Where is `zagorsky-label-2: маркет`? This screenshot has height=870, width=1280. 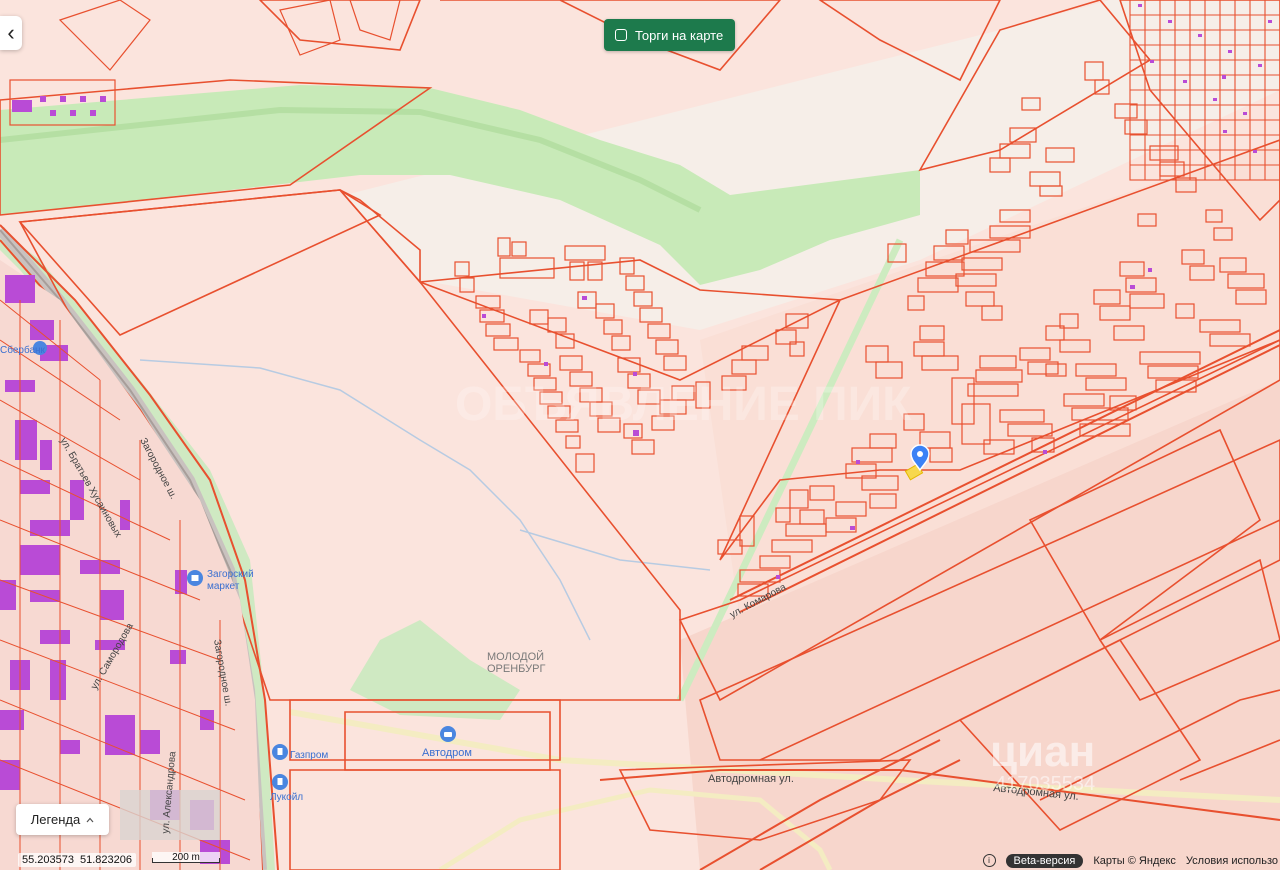 zagorsky-label-2: маркет is located at coordinates (223, 586).